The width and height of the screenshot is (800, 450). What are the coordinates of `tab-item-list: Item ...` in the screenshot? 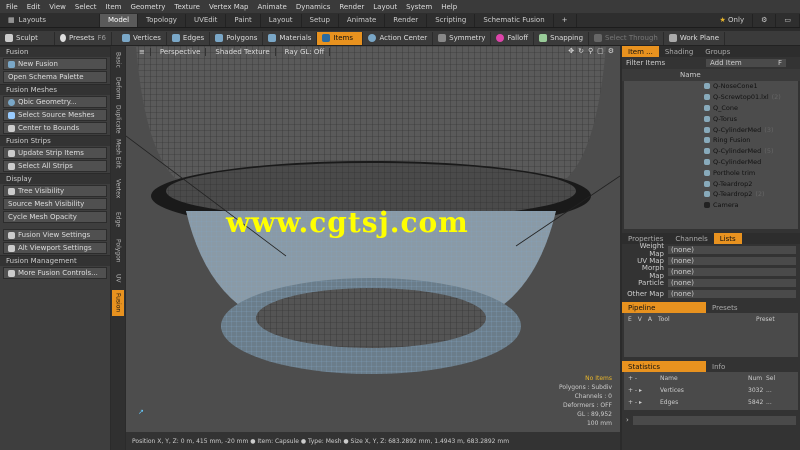 It's located at (640, 51).